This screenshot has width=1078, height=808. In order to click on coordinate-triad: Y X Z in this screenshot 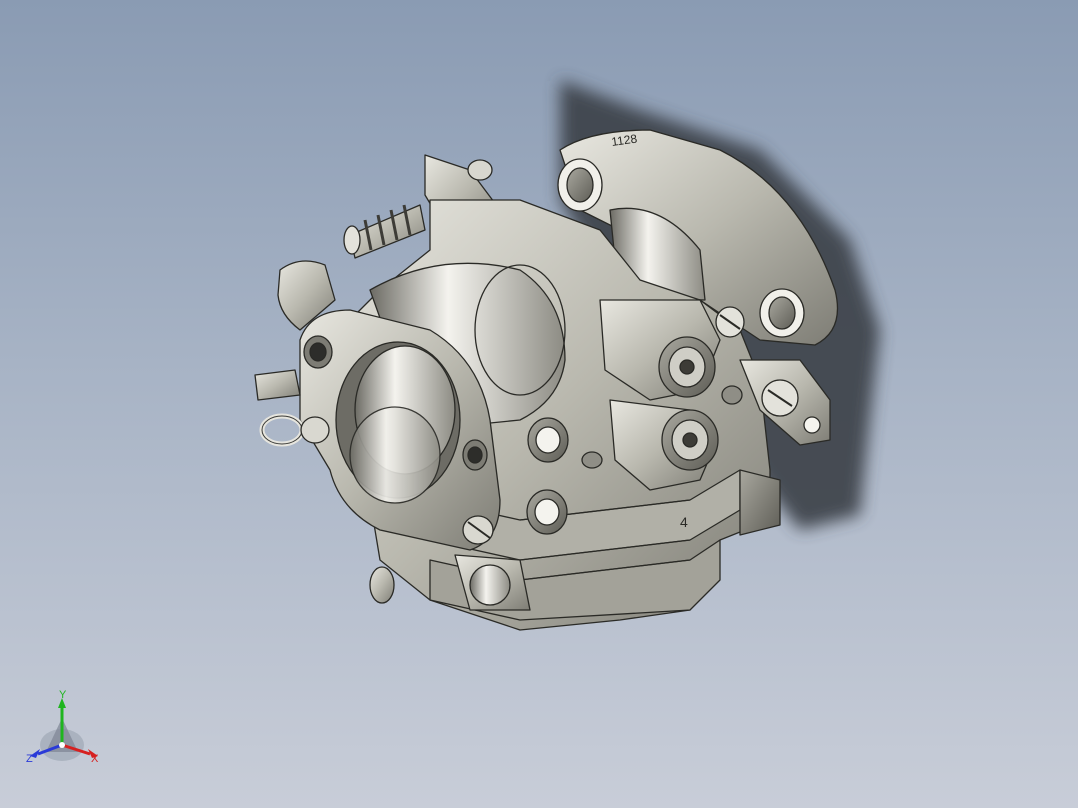, I will do `click(62, 727)`.